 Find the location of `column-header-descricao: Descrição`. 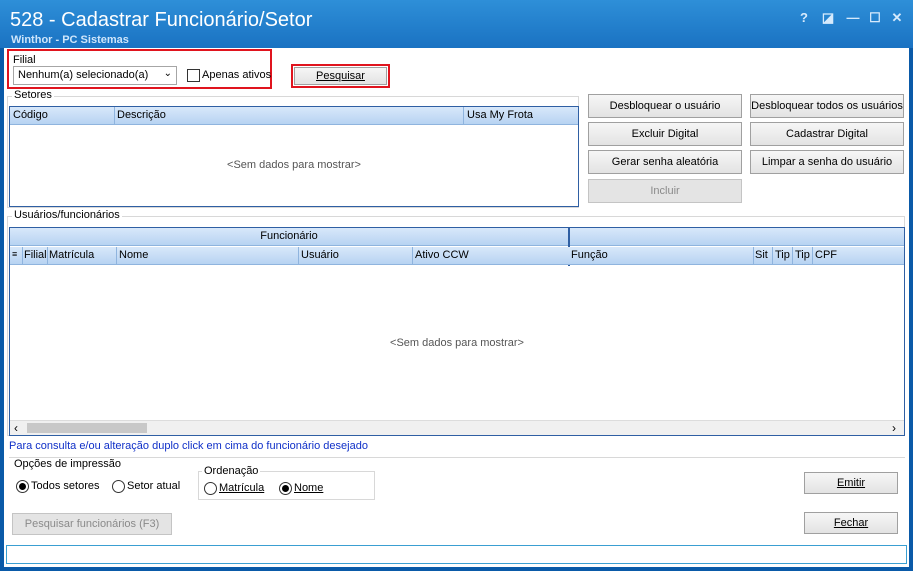

column-header-descricao: Descrição is located at coordinates (141, 115).